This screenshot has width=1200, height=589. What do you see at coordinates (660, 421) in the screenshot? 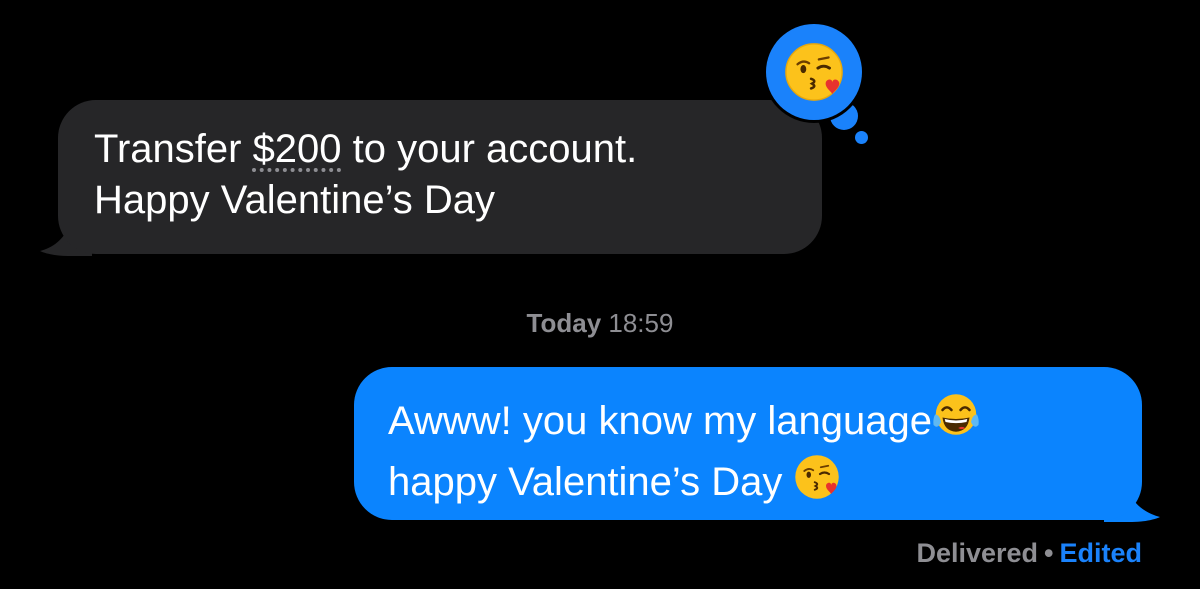
I see `outgoing-line-1-text: Awww! you know my language` at bounding box center [660, 421].